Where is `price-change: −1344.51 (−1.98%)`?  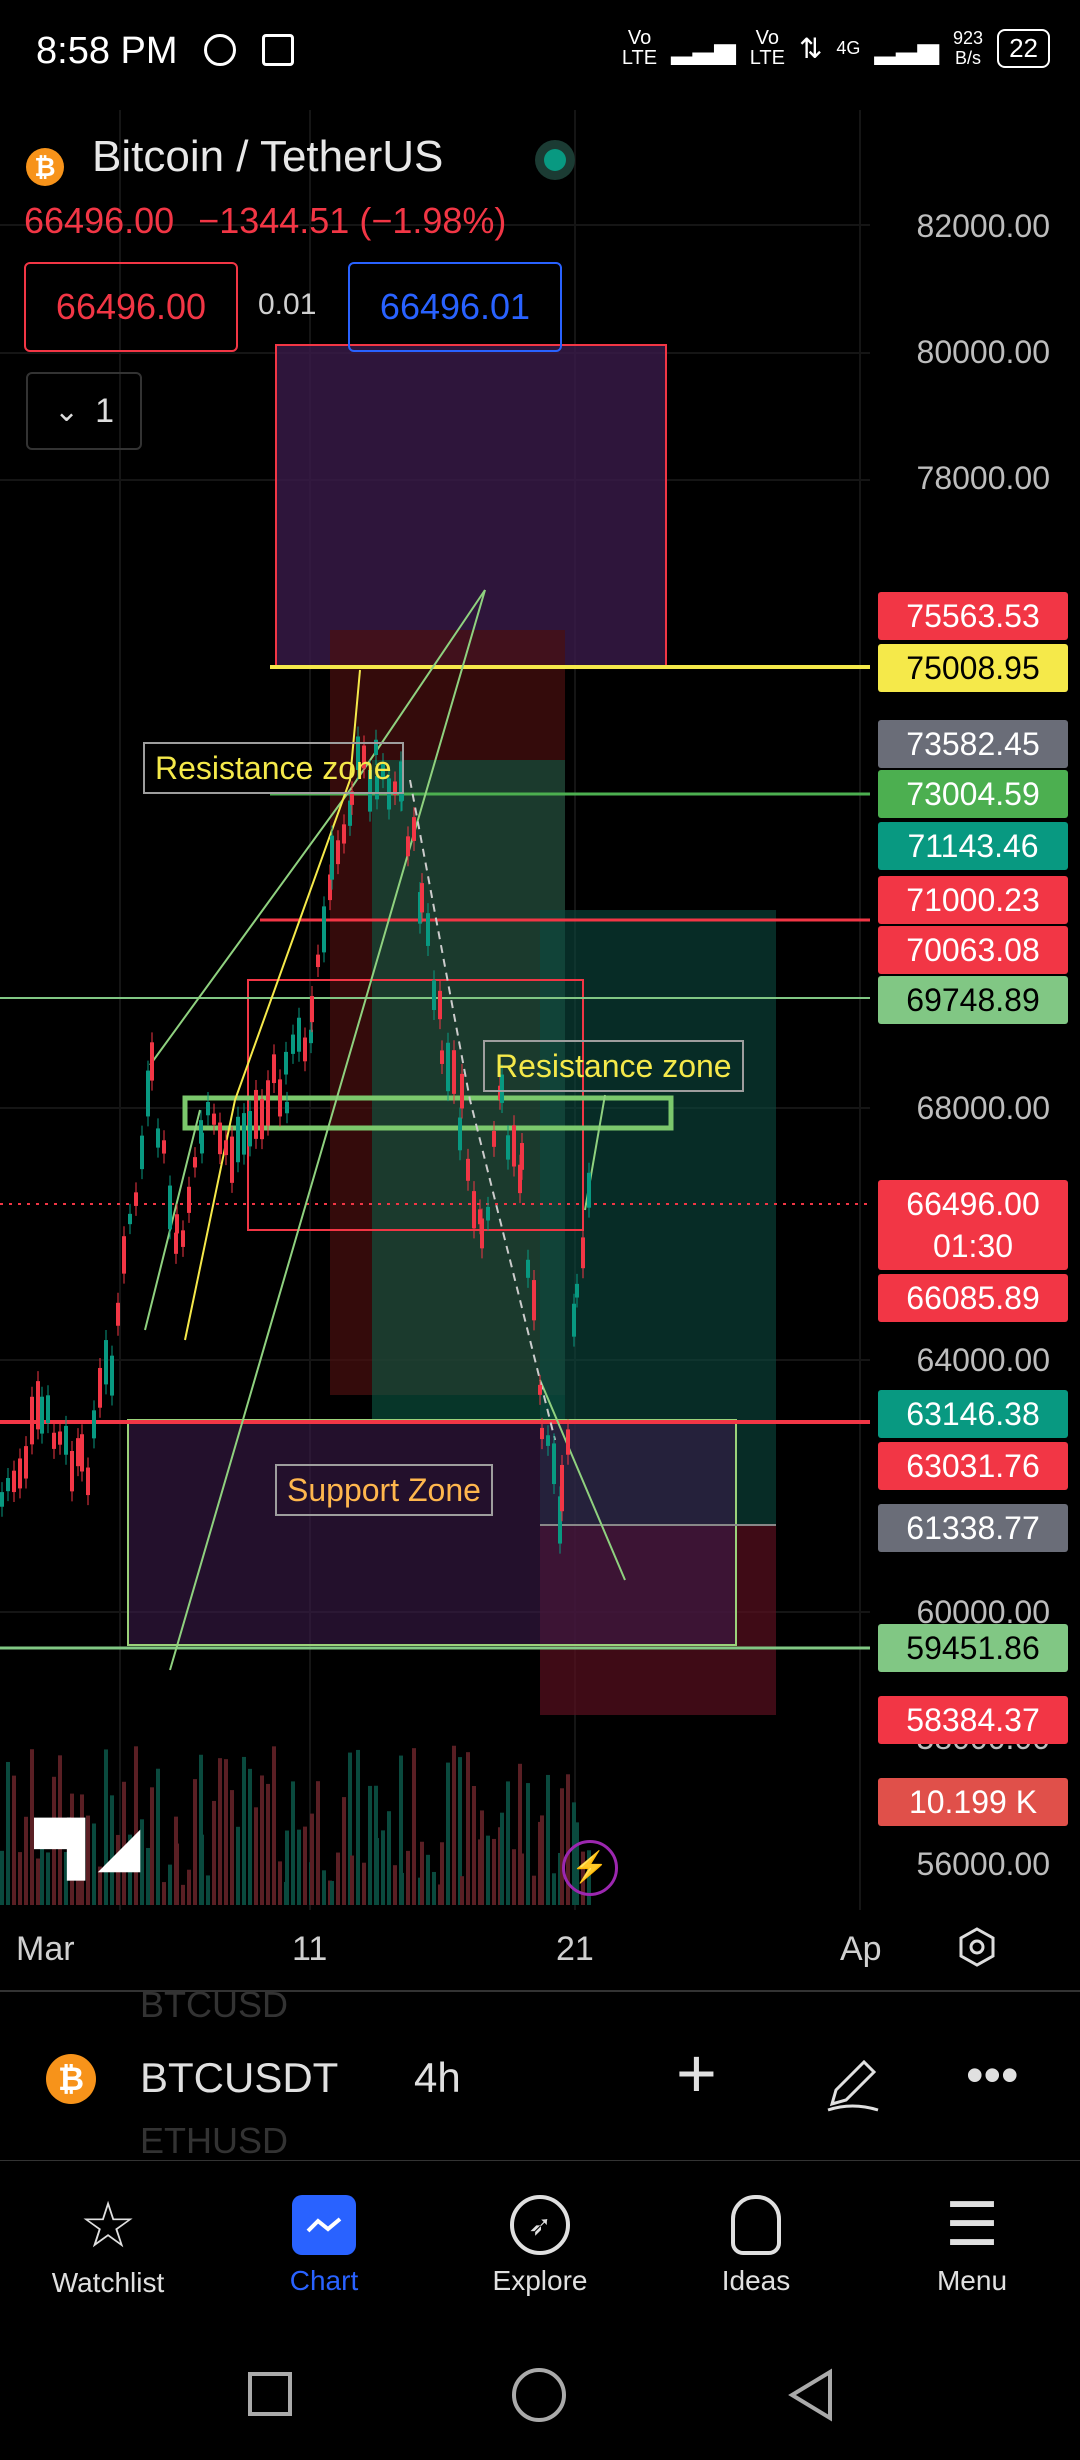 price-change: −1344.51 (−1.98%) is located at coordinates (352, 220).